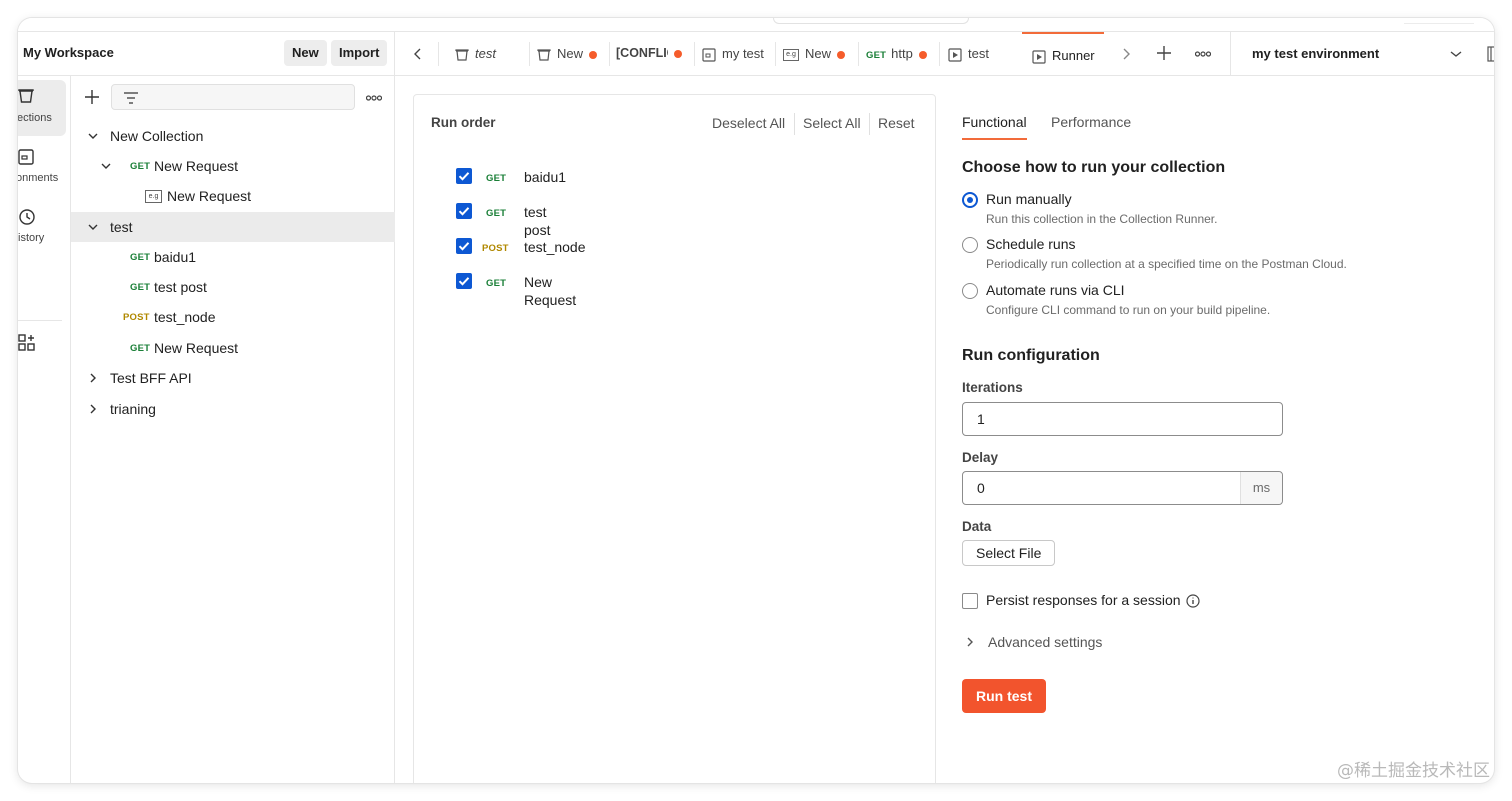  Describe the element at coordinates (1122, 419) in the screenshot. I see `iterations-input: 1` at that location.